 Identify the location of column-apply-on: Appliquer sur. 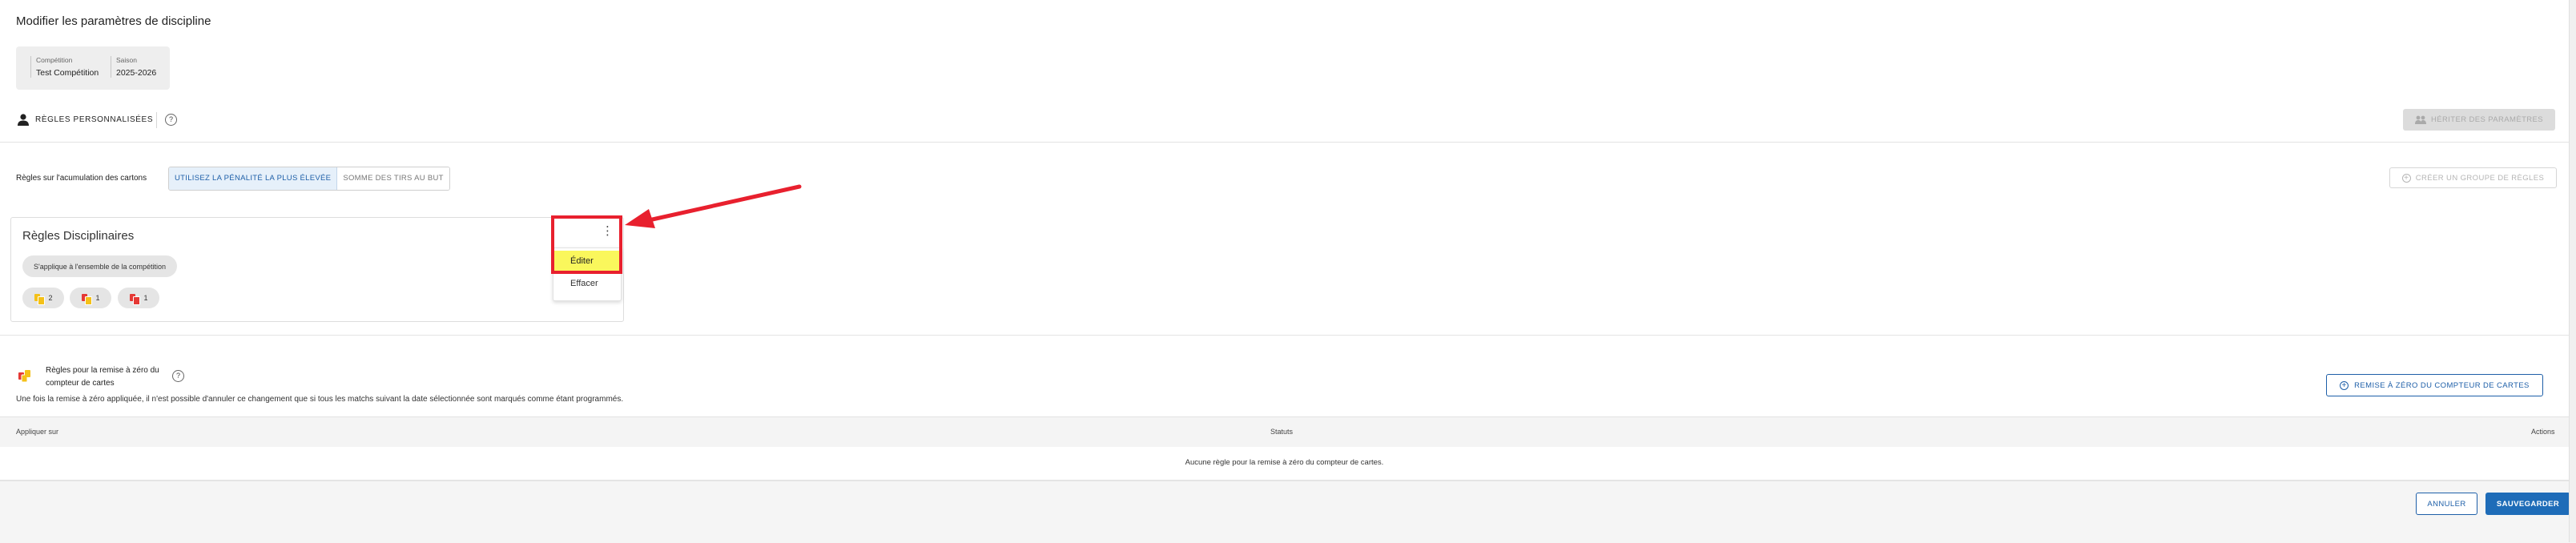
(37, 432).